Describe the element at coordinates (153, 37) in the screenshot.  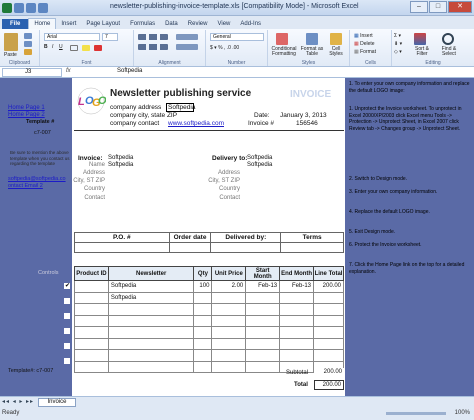
I see `align-icons` at that location.